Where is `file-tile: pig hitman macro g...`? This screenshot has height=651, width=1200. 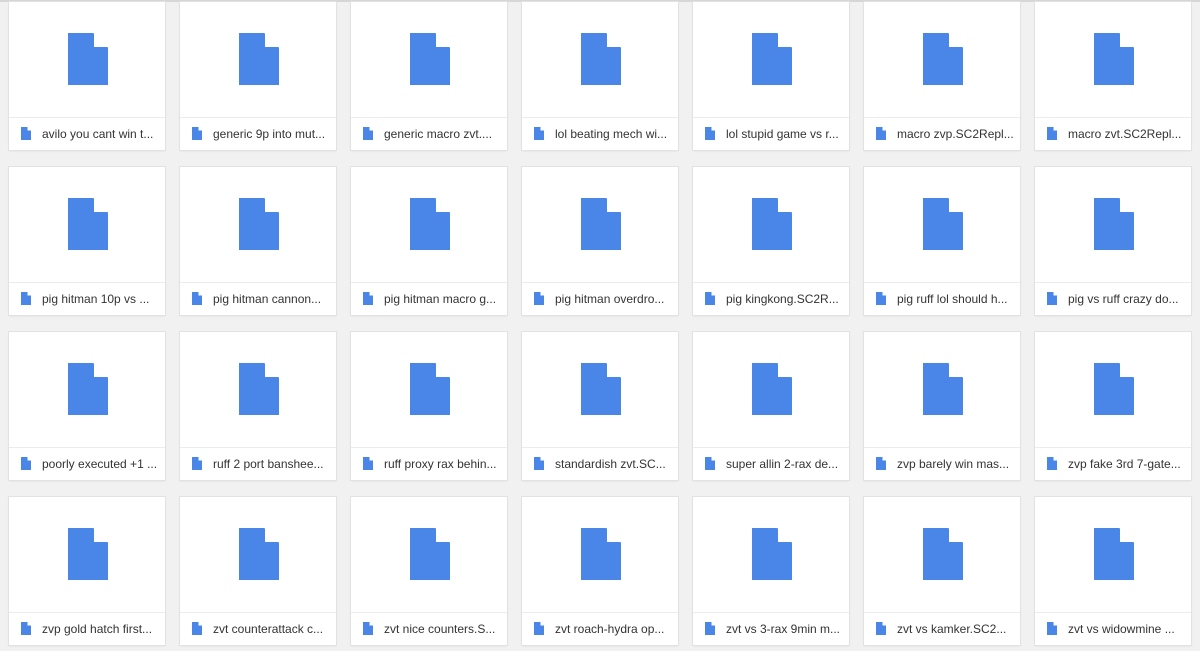
file-tile: pig hitman macro g... is located at coordinates (429, 241).